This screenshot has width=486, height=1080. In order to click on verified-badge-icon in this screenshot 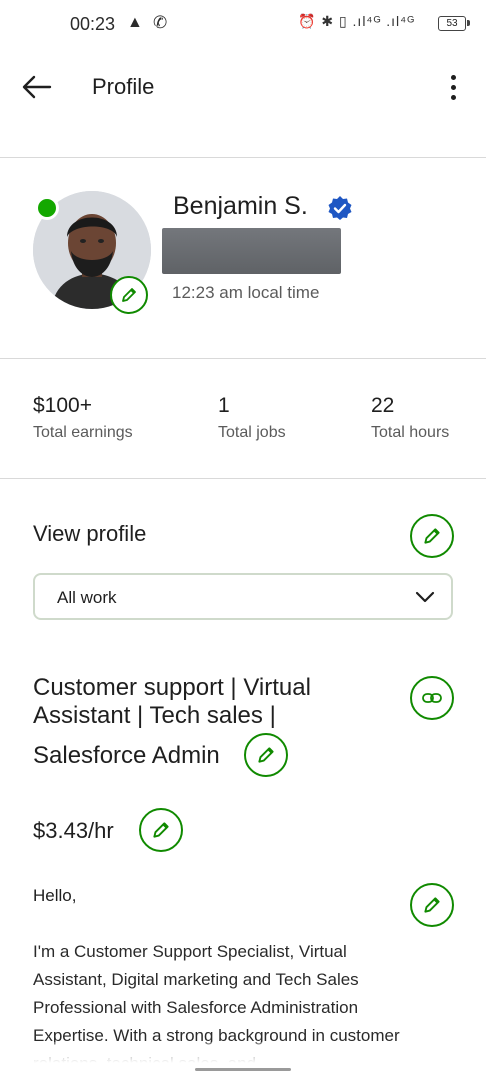, I will do `click(340, 208)`.